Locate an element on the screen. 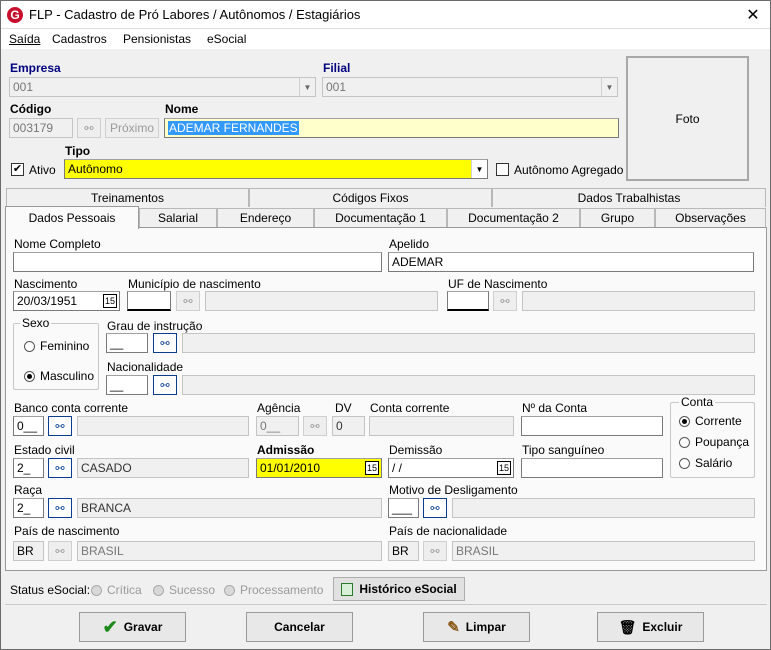 The width and height of the screenshot is (771, 650). nacionalidade-label: Nacionalidade is located at coordinates (145, 367).